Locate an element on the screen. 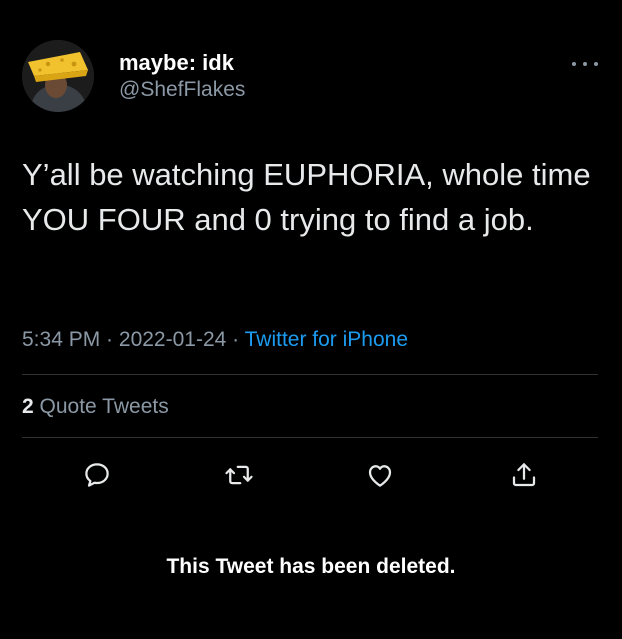 The image size is (622, 639). user-handle: @ShefFlakes is located at coordinates (182, 90).